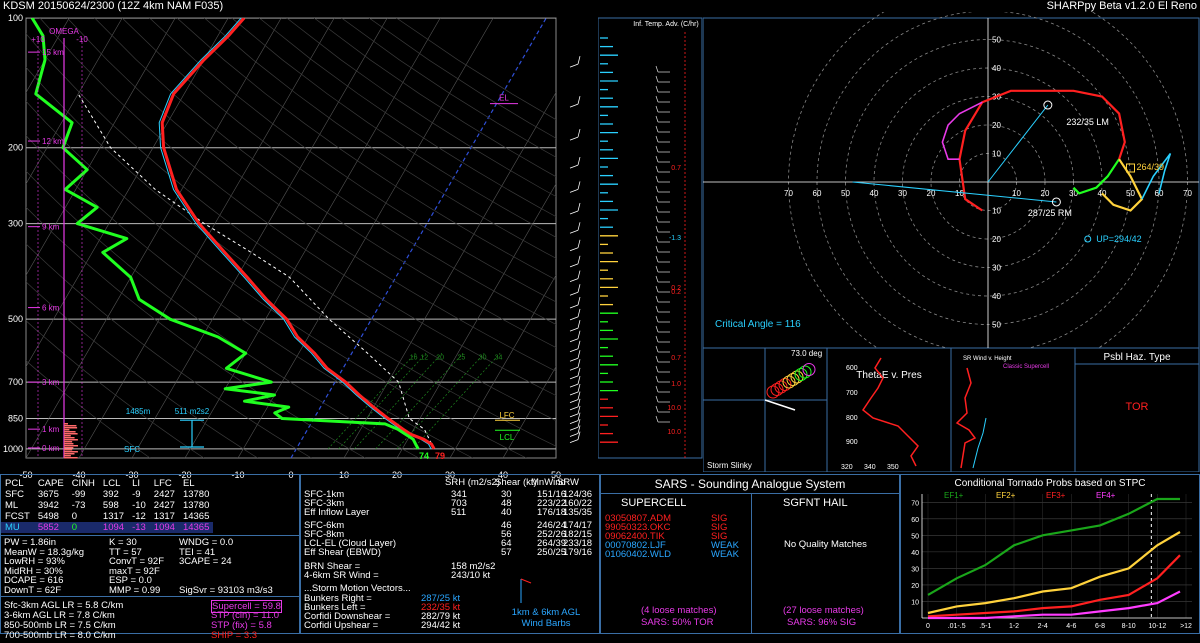 The width and height of the screenshot is (1200, 643). I want to click on parcel-cell: 3675, so click(48, 494).